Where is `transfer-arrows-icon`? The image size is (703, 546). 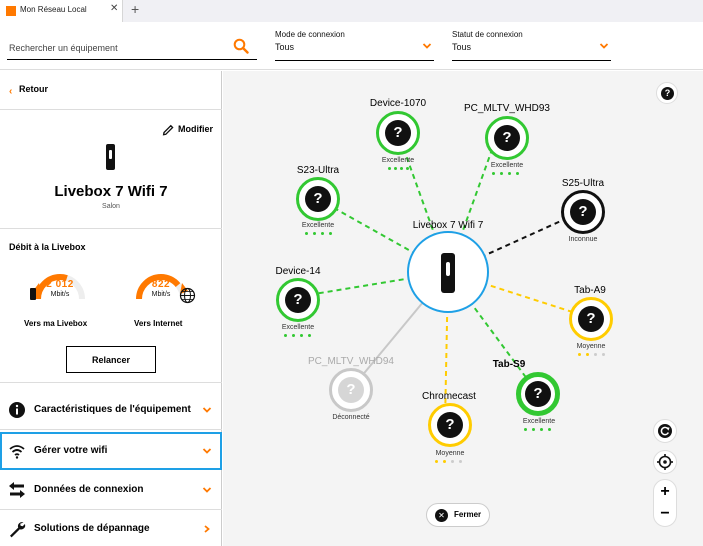
transfer-arrows-icon is located at coordinates (17, 490).